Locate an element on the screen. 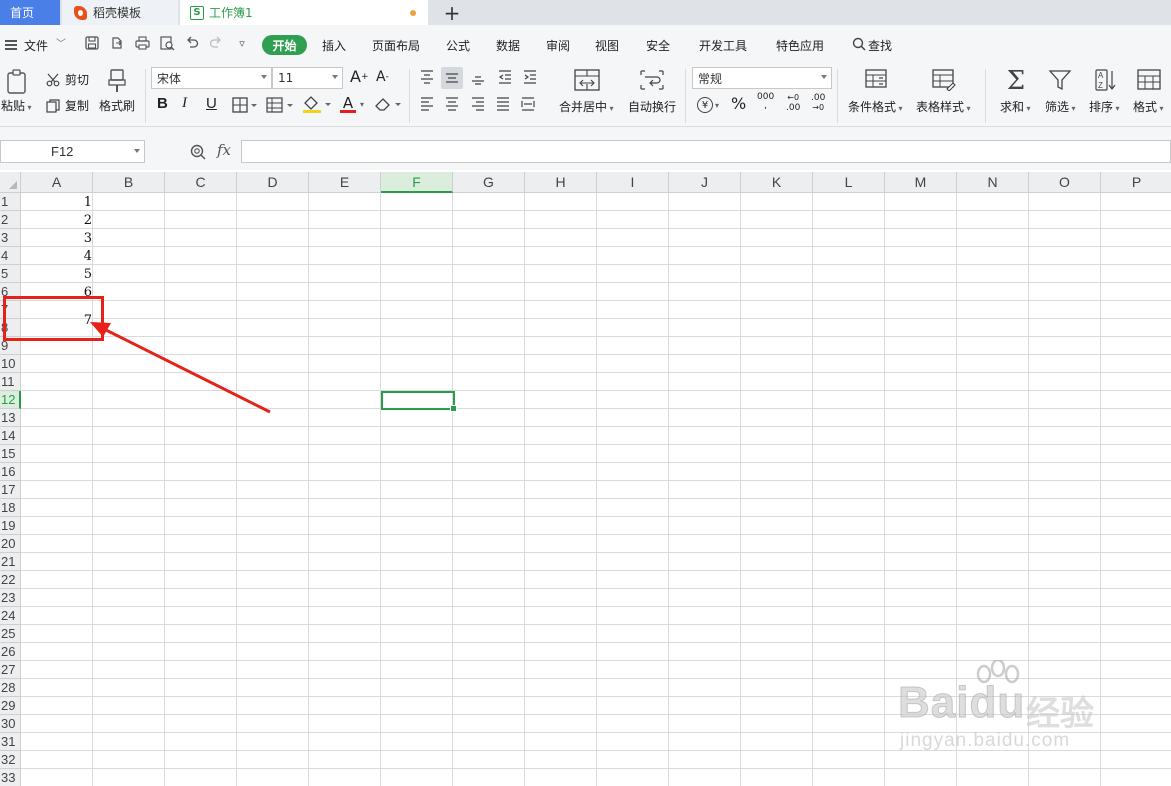 The width and height of the screenshot is (1171, 786). tab-home: 首页 is located at coordinates (30, 12).